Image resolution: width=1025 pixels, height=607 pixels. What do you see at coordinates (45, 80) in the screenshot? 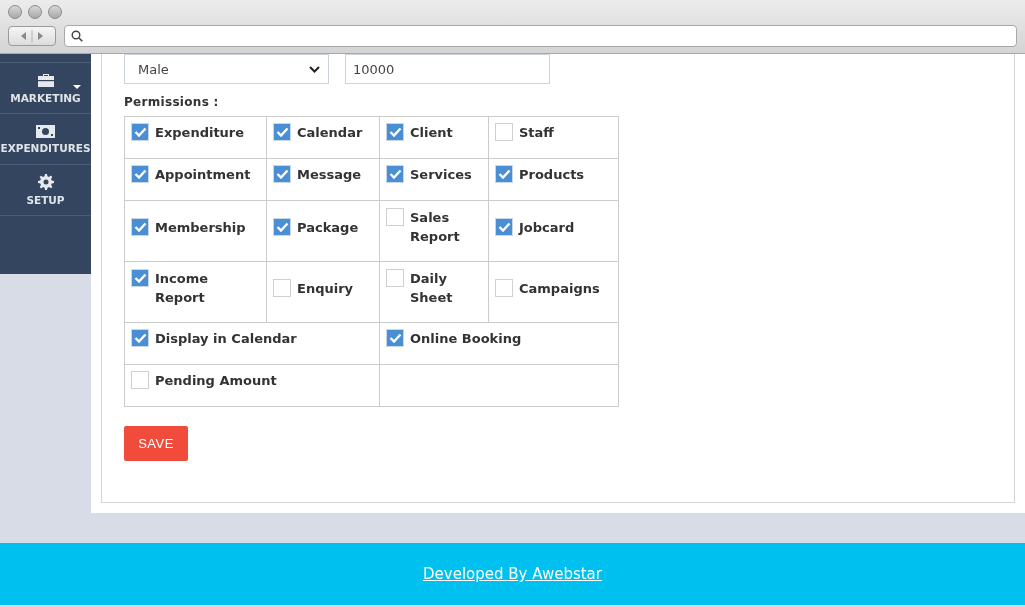
I see `briefcase-icon` at bounding box center [45, 80].